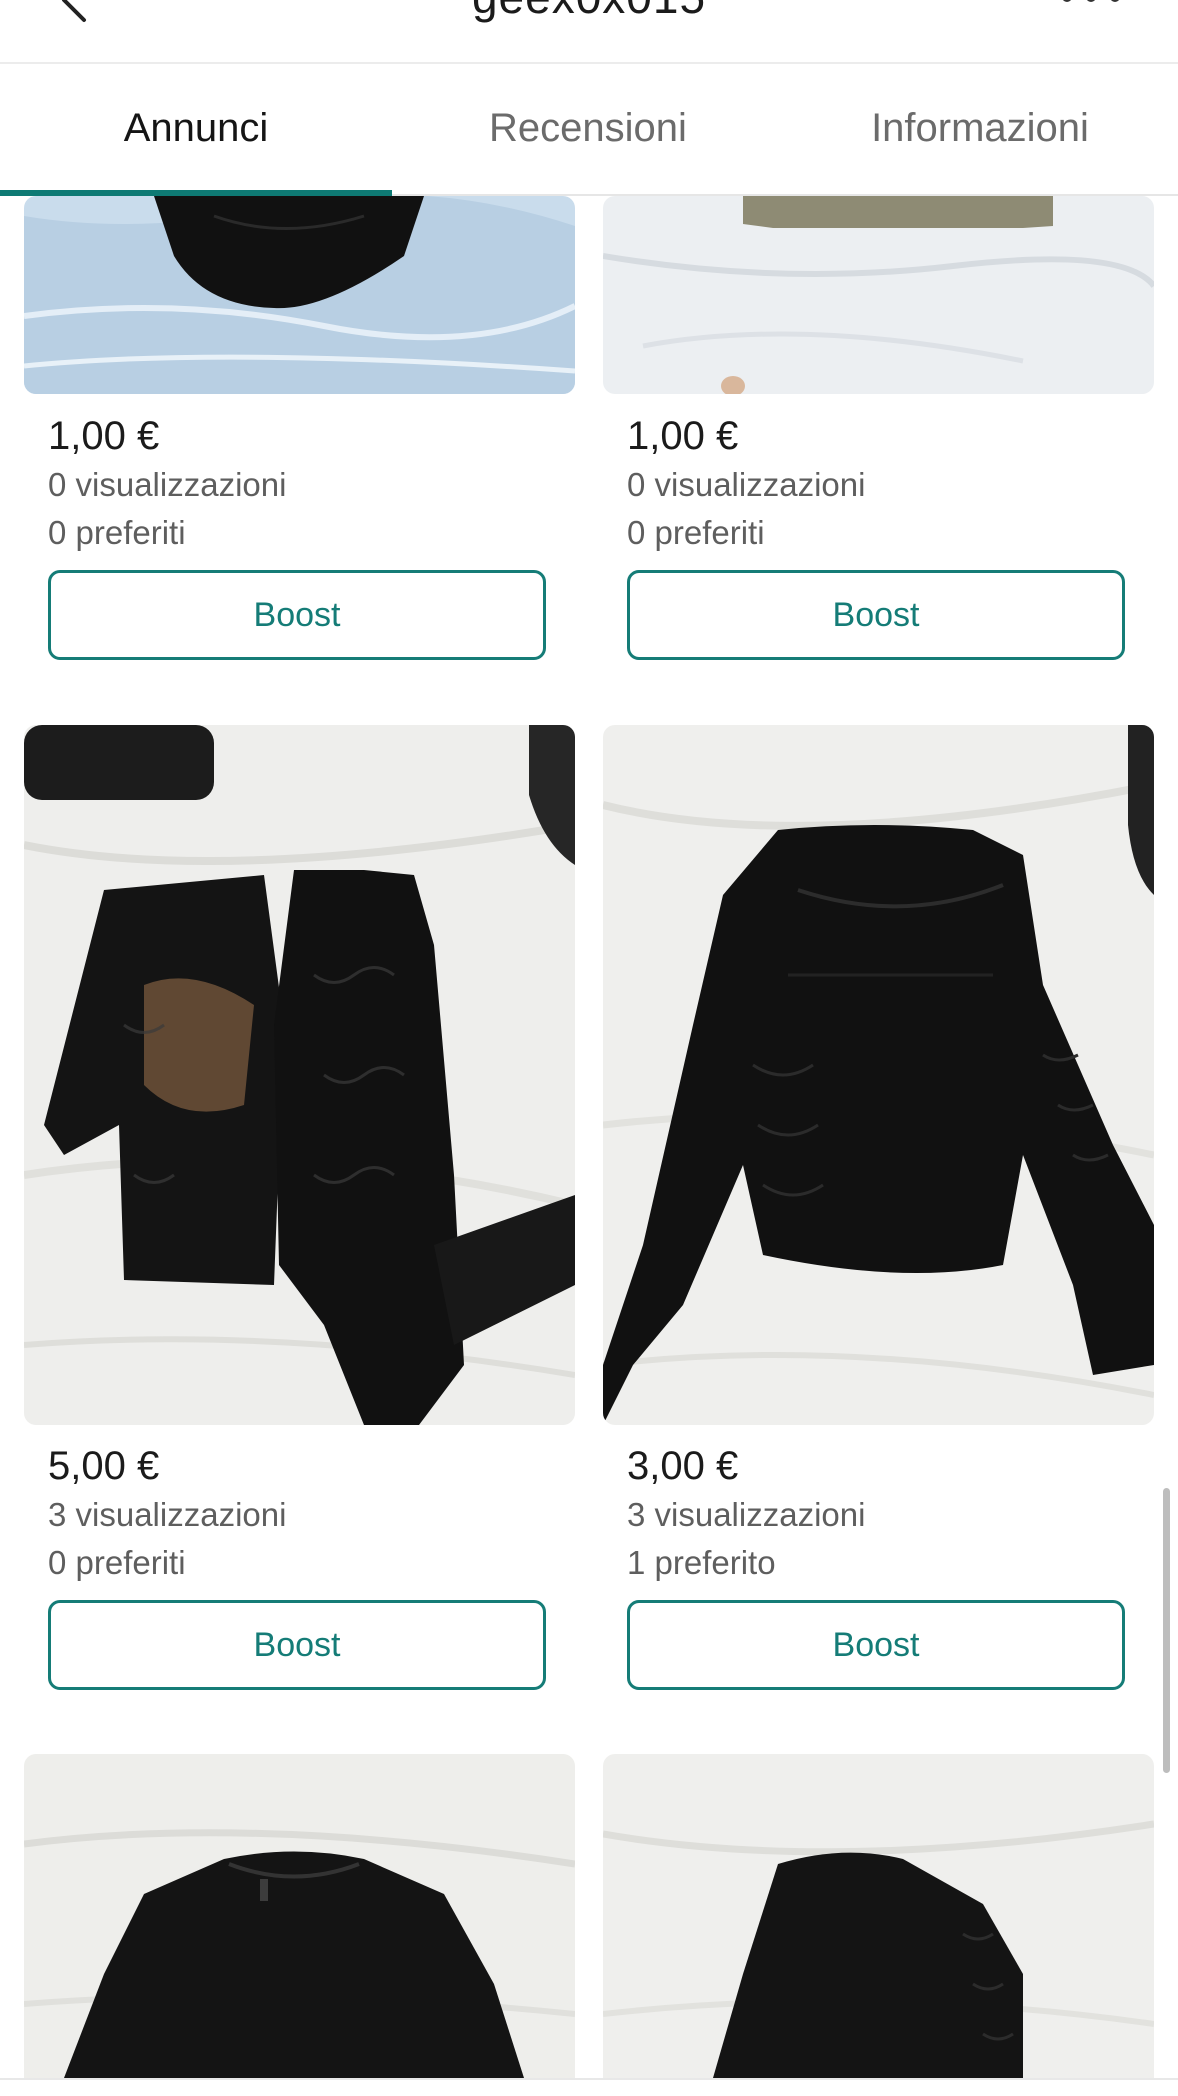 This screenshot has height=2096, width=1178. I want to click on profile-username: geex0x015, so click(589, 12).